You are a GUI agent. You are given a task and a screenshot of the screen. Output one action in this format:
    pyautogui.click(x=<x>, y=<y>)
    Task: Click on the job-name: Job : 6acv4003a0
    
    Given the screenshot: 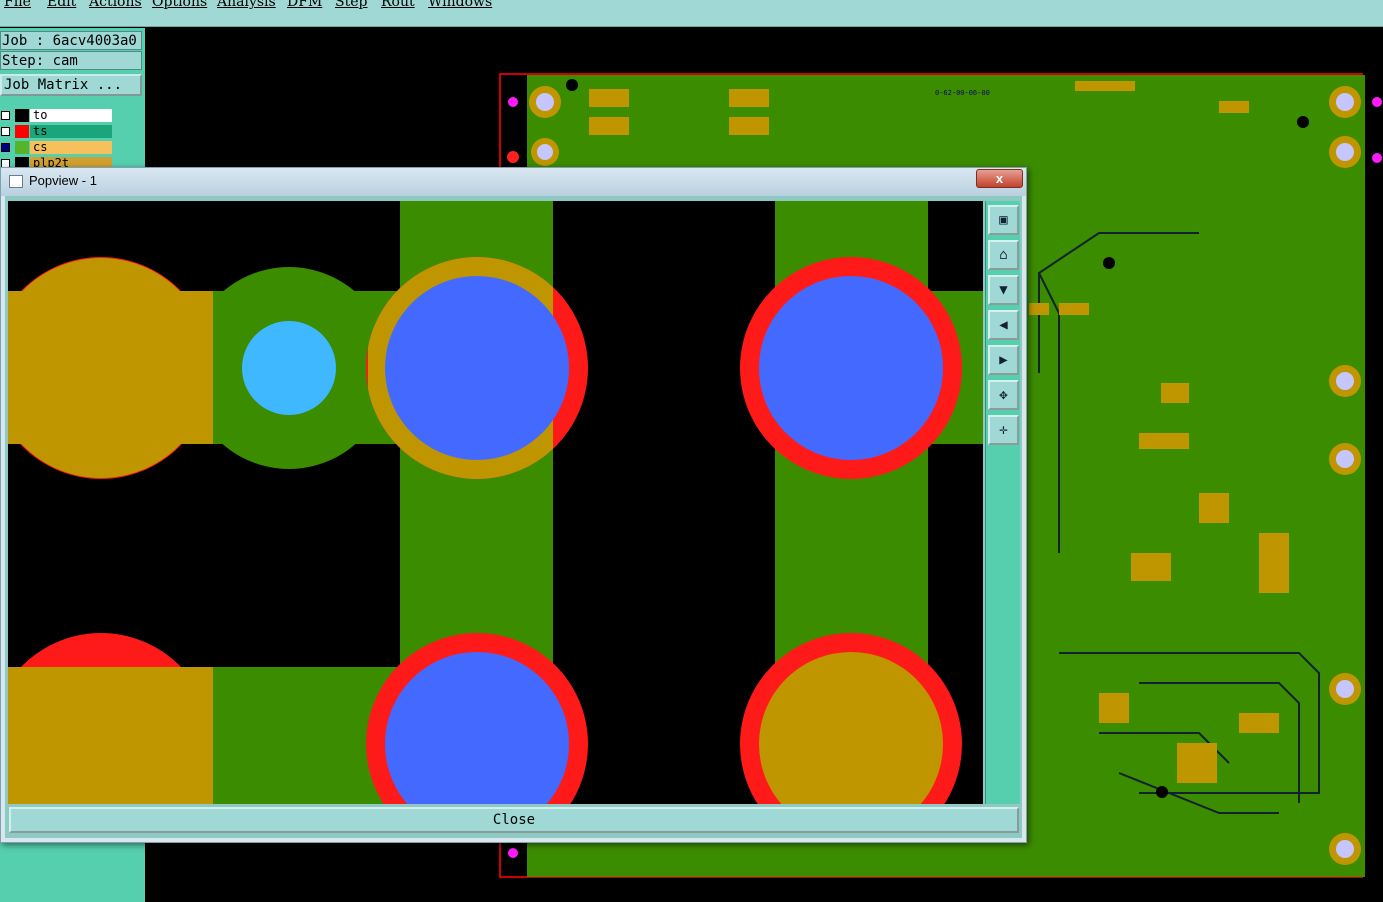 What is the action you would take?
    pyautogui.click(x=71, y=40)
    